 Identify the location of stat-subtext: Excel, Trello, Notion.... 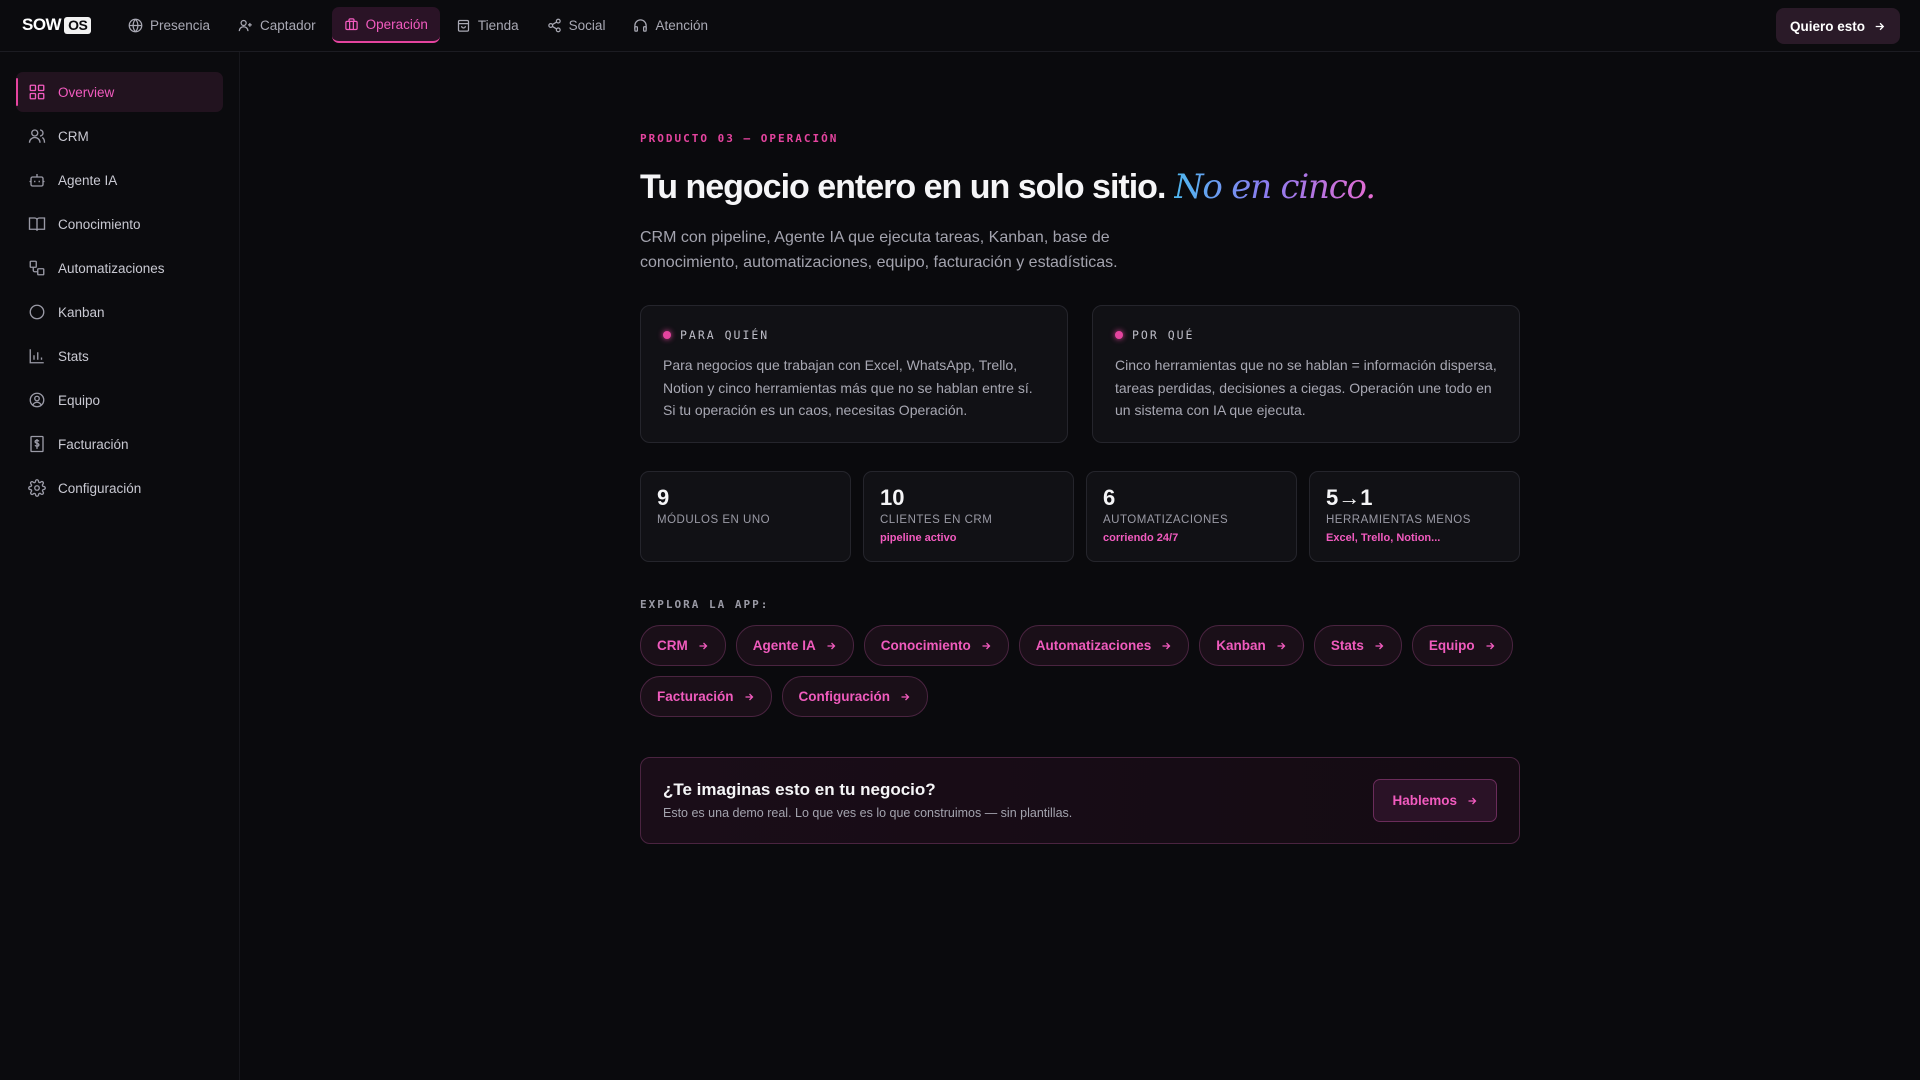
(1383, 538).